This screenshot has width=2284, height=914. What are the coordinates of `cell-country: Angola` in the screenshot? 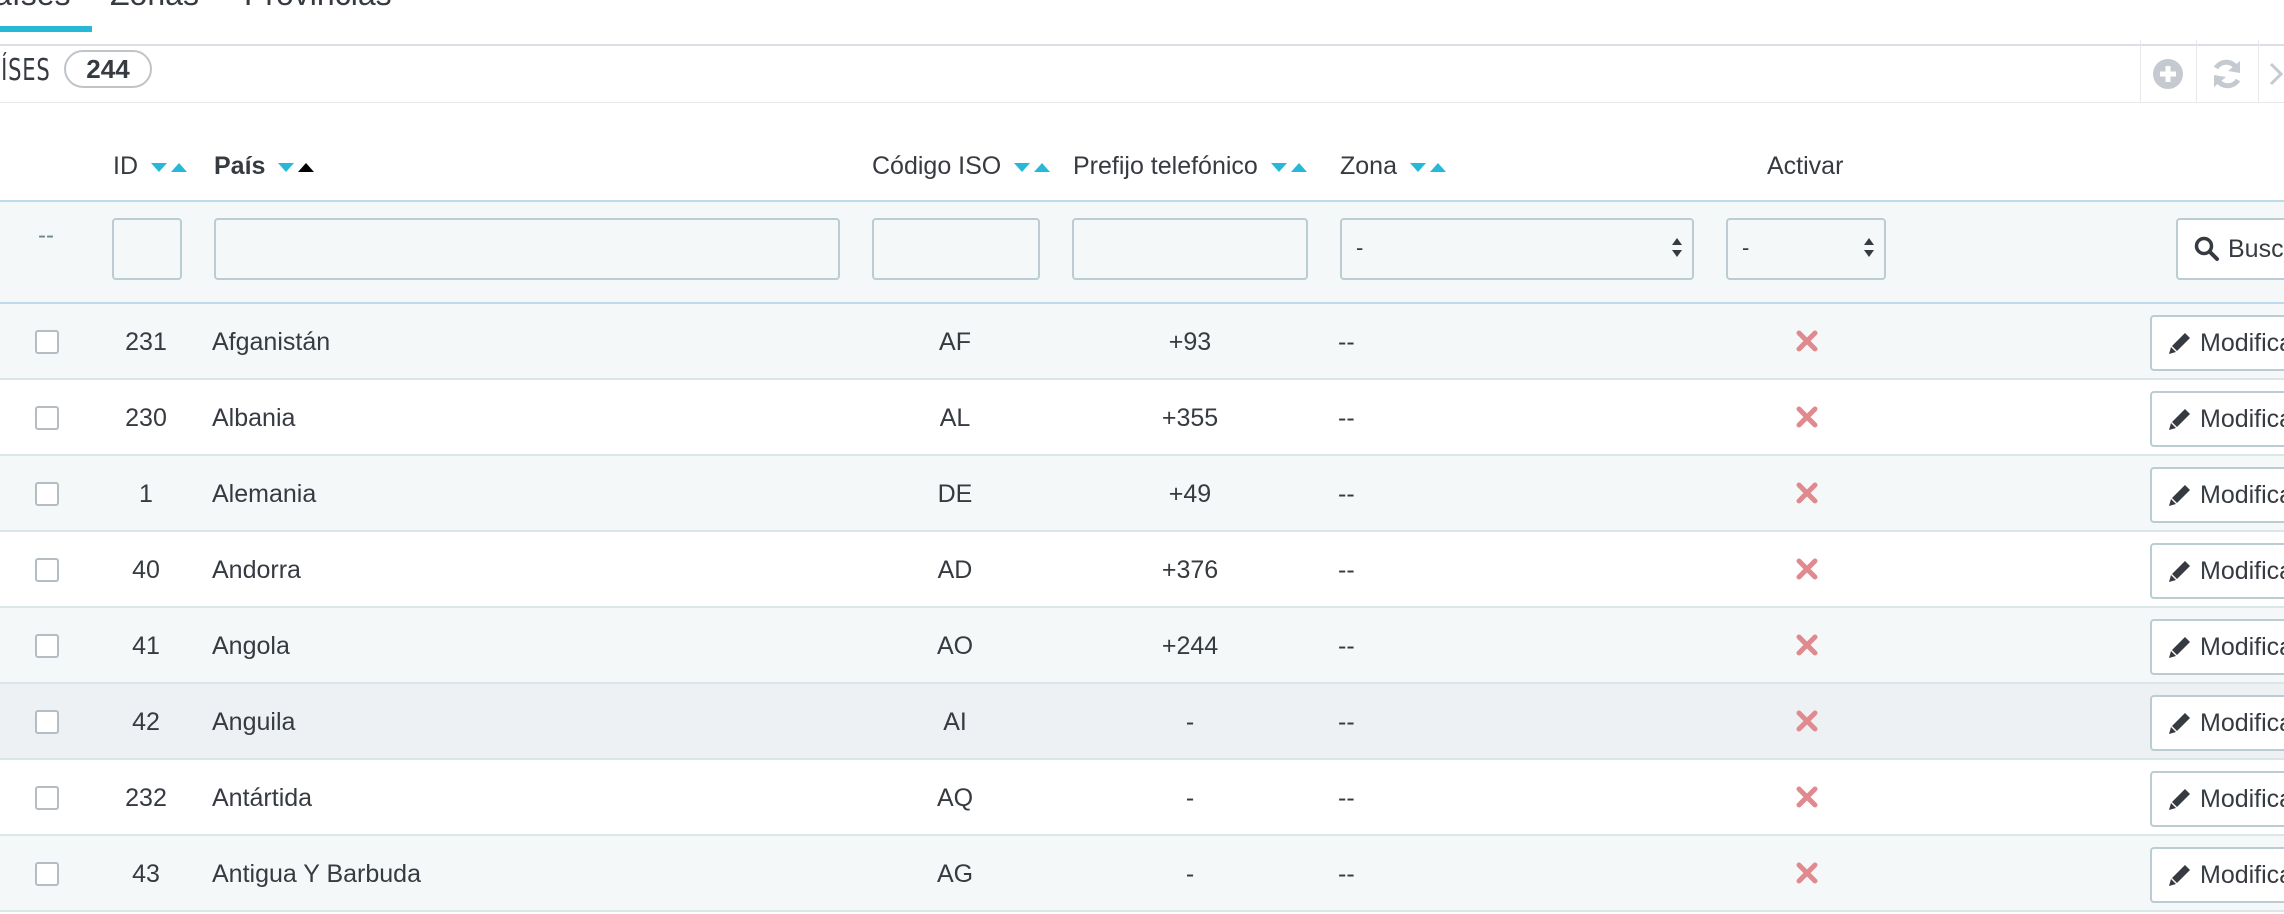 It's located at (251, 646).